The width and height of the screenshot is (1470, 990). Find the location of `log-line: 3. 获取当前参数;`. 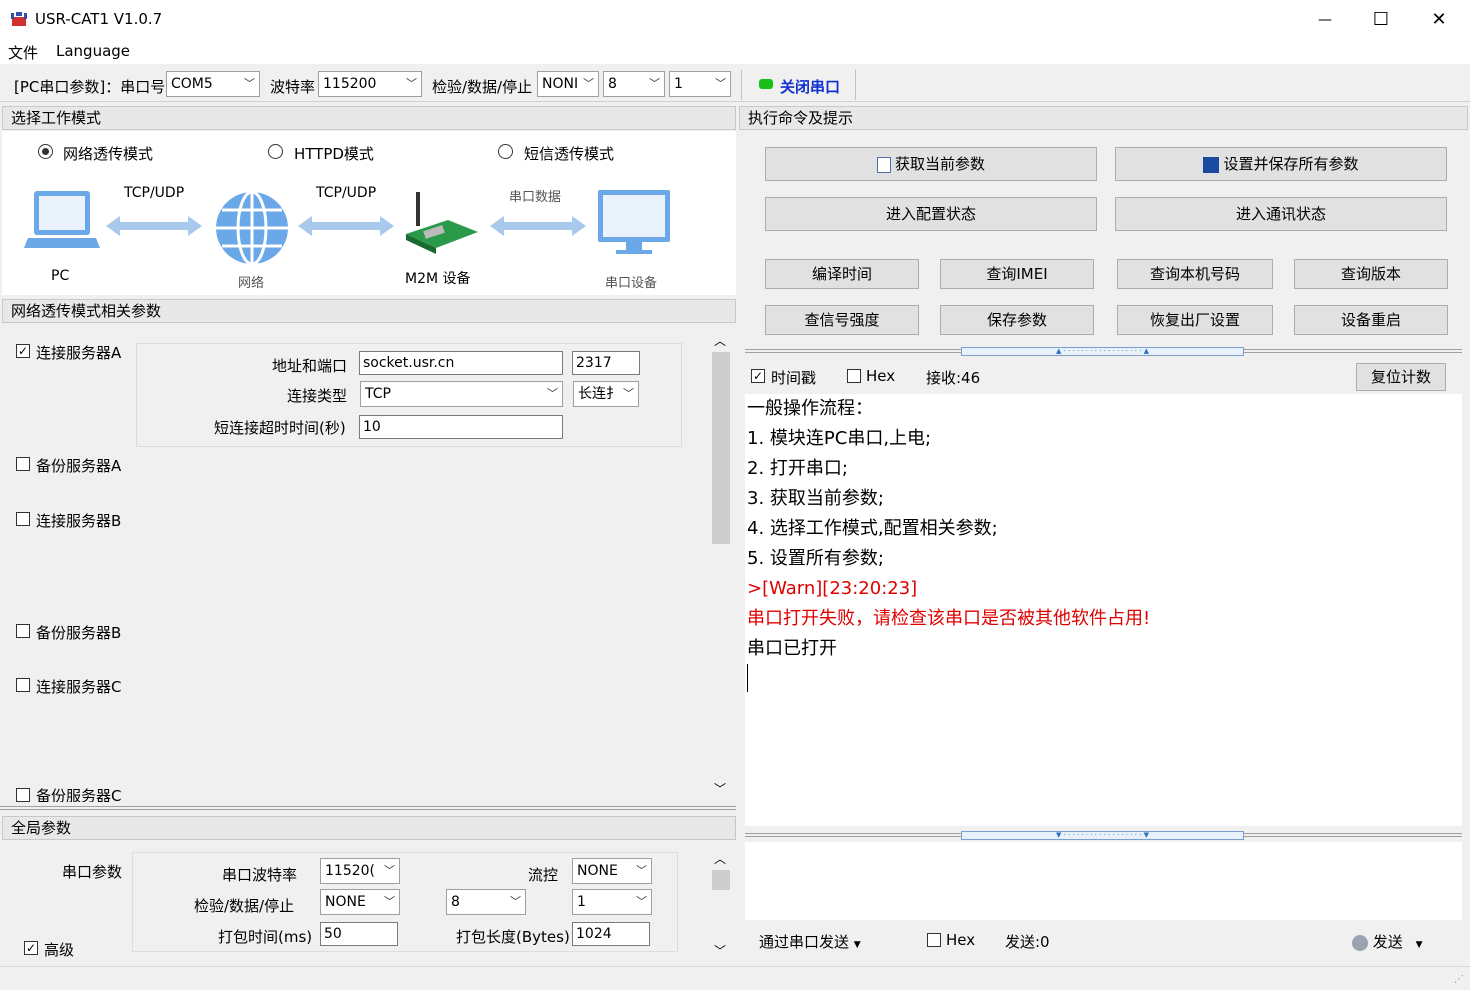

log-line: 3. 获取当前参数; is located at coordinates (815, 498).